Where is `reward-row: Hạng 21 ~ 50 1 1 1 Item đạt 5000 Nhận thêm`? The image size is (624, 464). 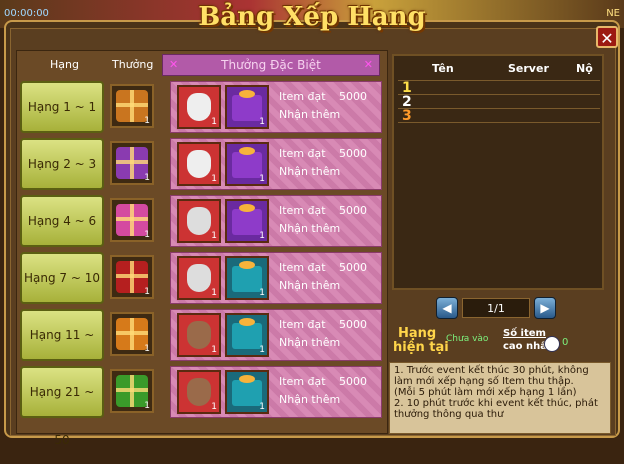
reward-row: Hạng 21 ~ 50 1 1 1 Item đạt 5000 Nhận thêm is located at coordinates (201, 406).